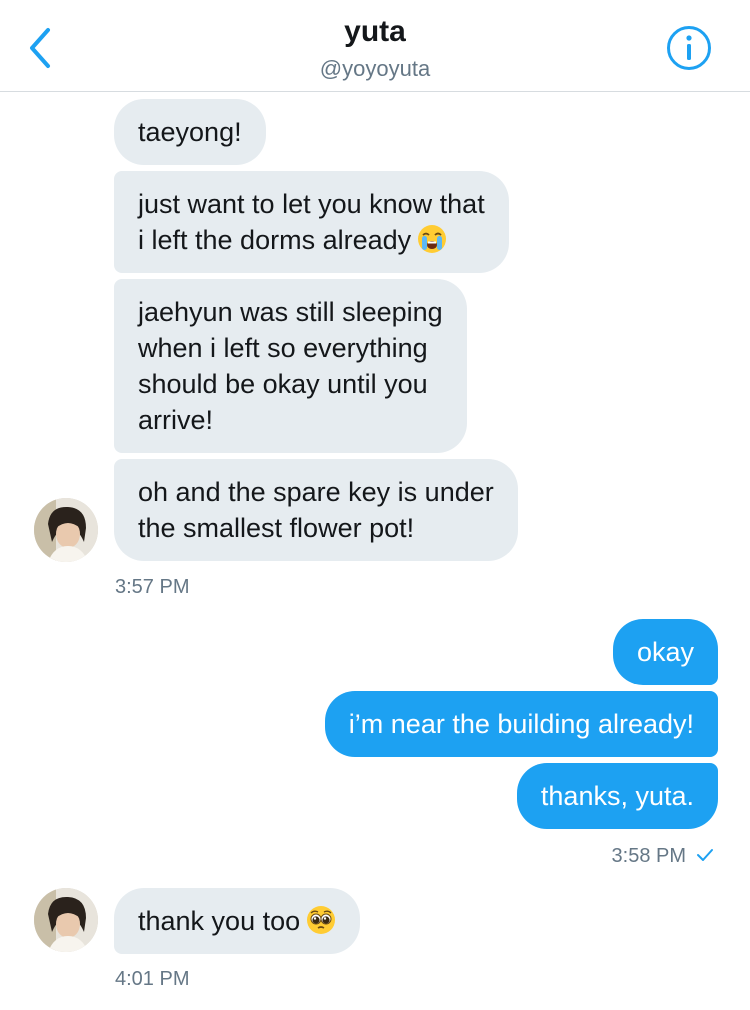 This screenshot has width=750, height=1010. What do you see at coordinates (152, 979) in the screenshot?
I see `message-timestamp: 4:01 PM` at bounding box center [152, 979].